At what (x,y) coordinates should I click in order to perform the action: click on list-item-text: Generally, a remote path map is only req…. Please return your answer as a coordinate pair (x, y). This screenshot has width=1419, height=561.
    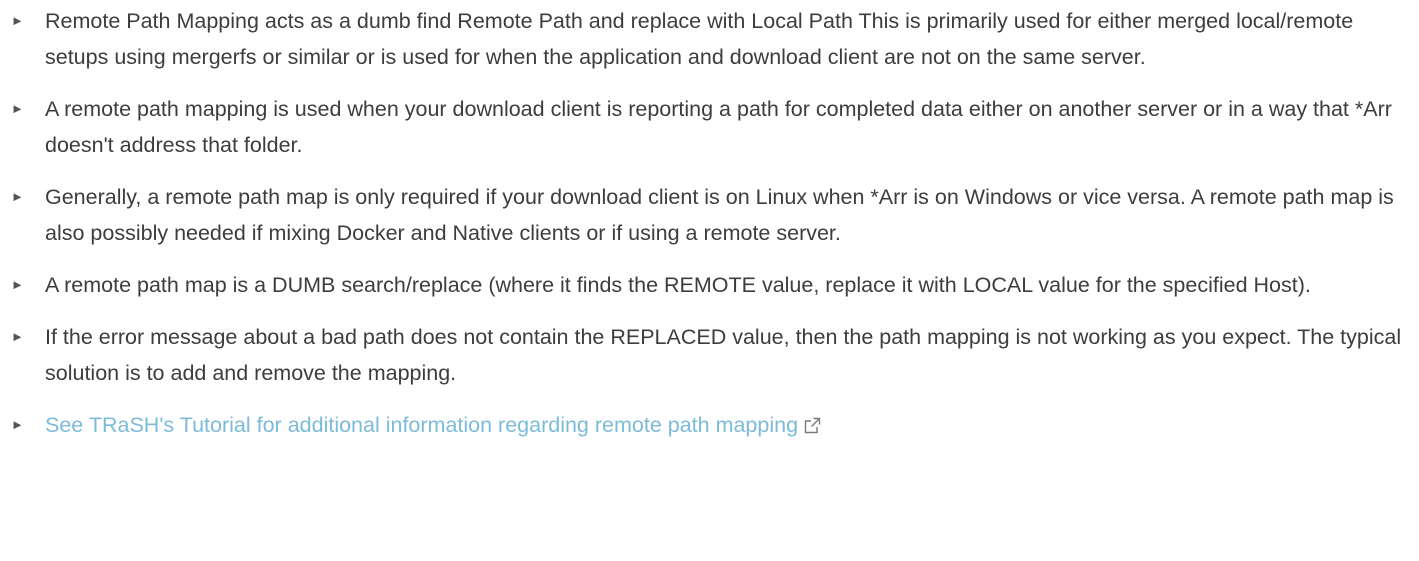
    Looking at the image, I should click on (719, 215).